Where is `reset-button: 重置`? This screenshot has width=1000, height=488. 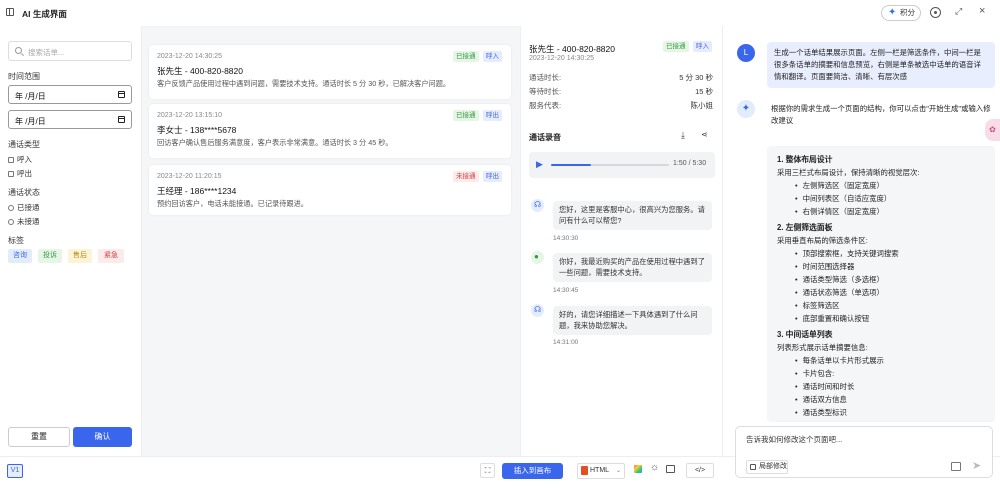
reset-button: 重置 is located at coordinates (39, 437).